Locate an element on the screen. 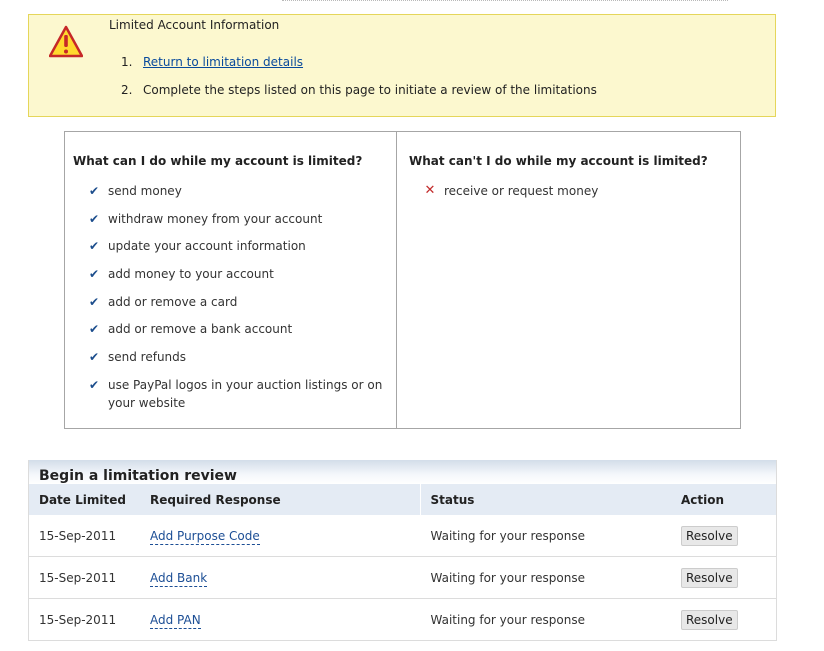 The height and width of the screenshot is (651, 824). list-item-text: add money to your account is located at coordinates (191, 274).